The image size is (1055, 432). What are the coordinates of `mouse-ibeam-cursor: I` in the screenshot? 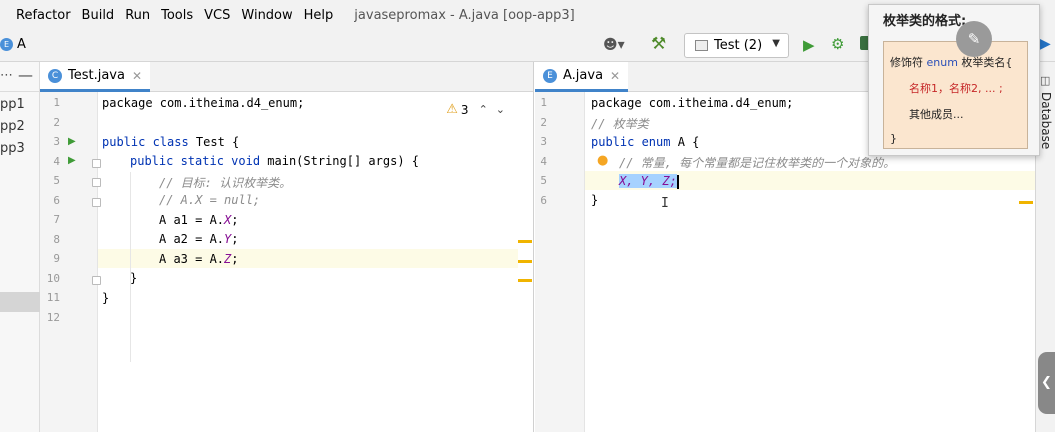 It's located at (665, 203).